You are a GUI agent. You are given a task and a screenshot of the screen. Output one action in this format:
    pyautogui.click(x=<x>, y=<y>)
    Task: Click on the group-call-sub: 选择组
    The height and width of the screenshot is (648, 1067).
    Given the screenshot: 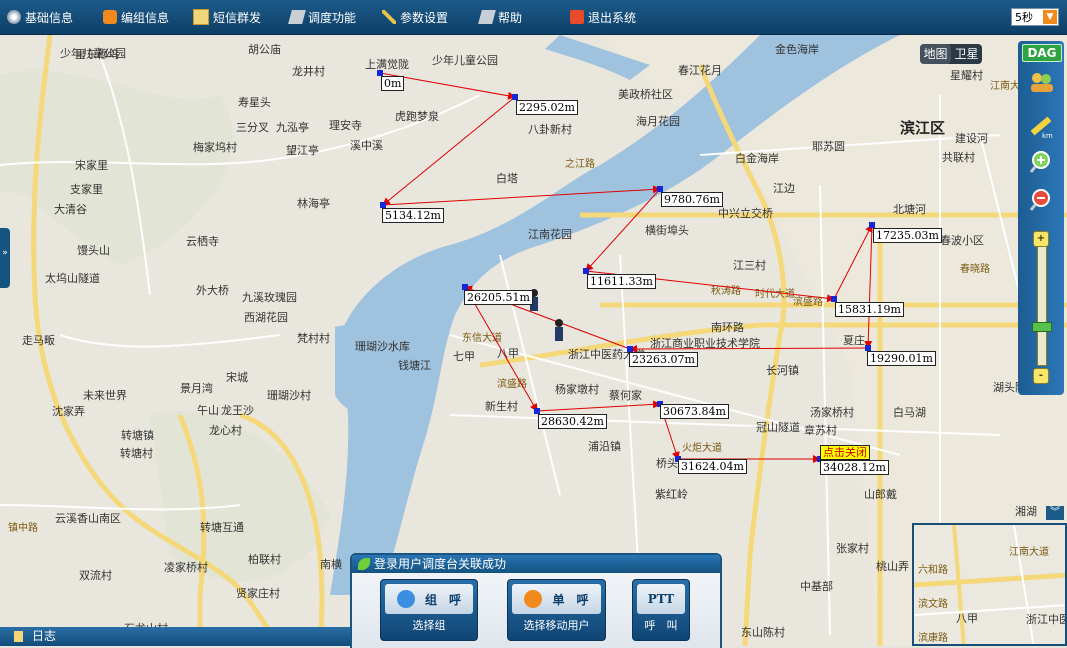 What is the action you would take?
    pyautogui.click(x=429, y=625)
    